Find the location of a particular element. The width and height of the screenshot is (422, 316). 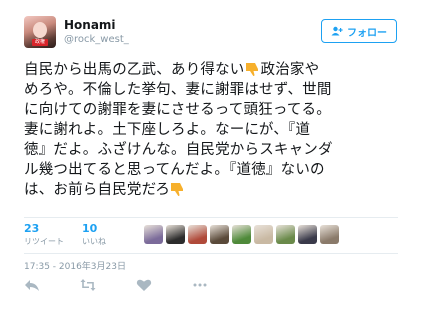

tweet-line: は、お前ら自民党だろ is located at coordinates (214, 190).